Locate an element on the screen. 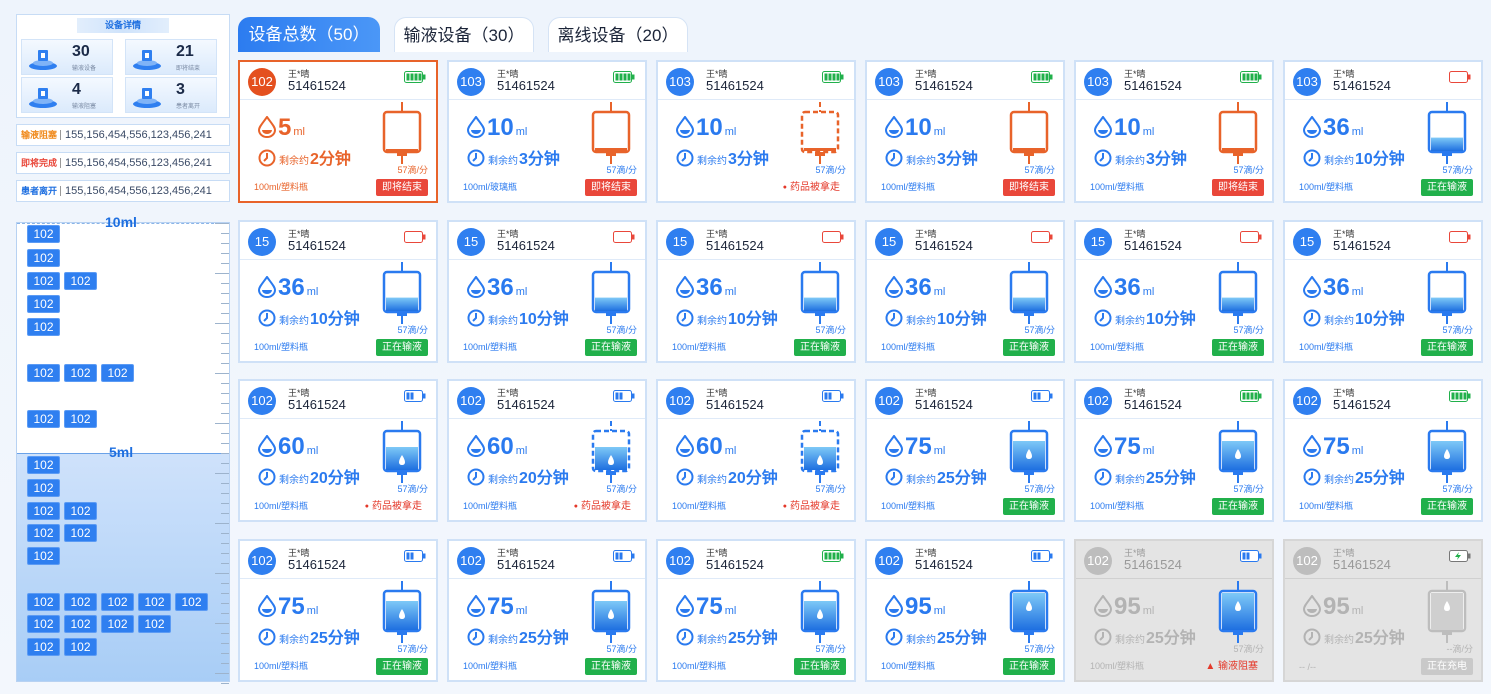  stat-label: 患者离开 is located at coordinates (188, 107).